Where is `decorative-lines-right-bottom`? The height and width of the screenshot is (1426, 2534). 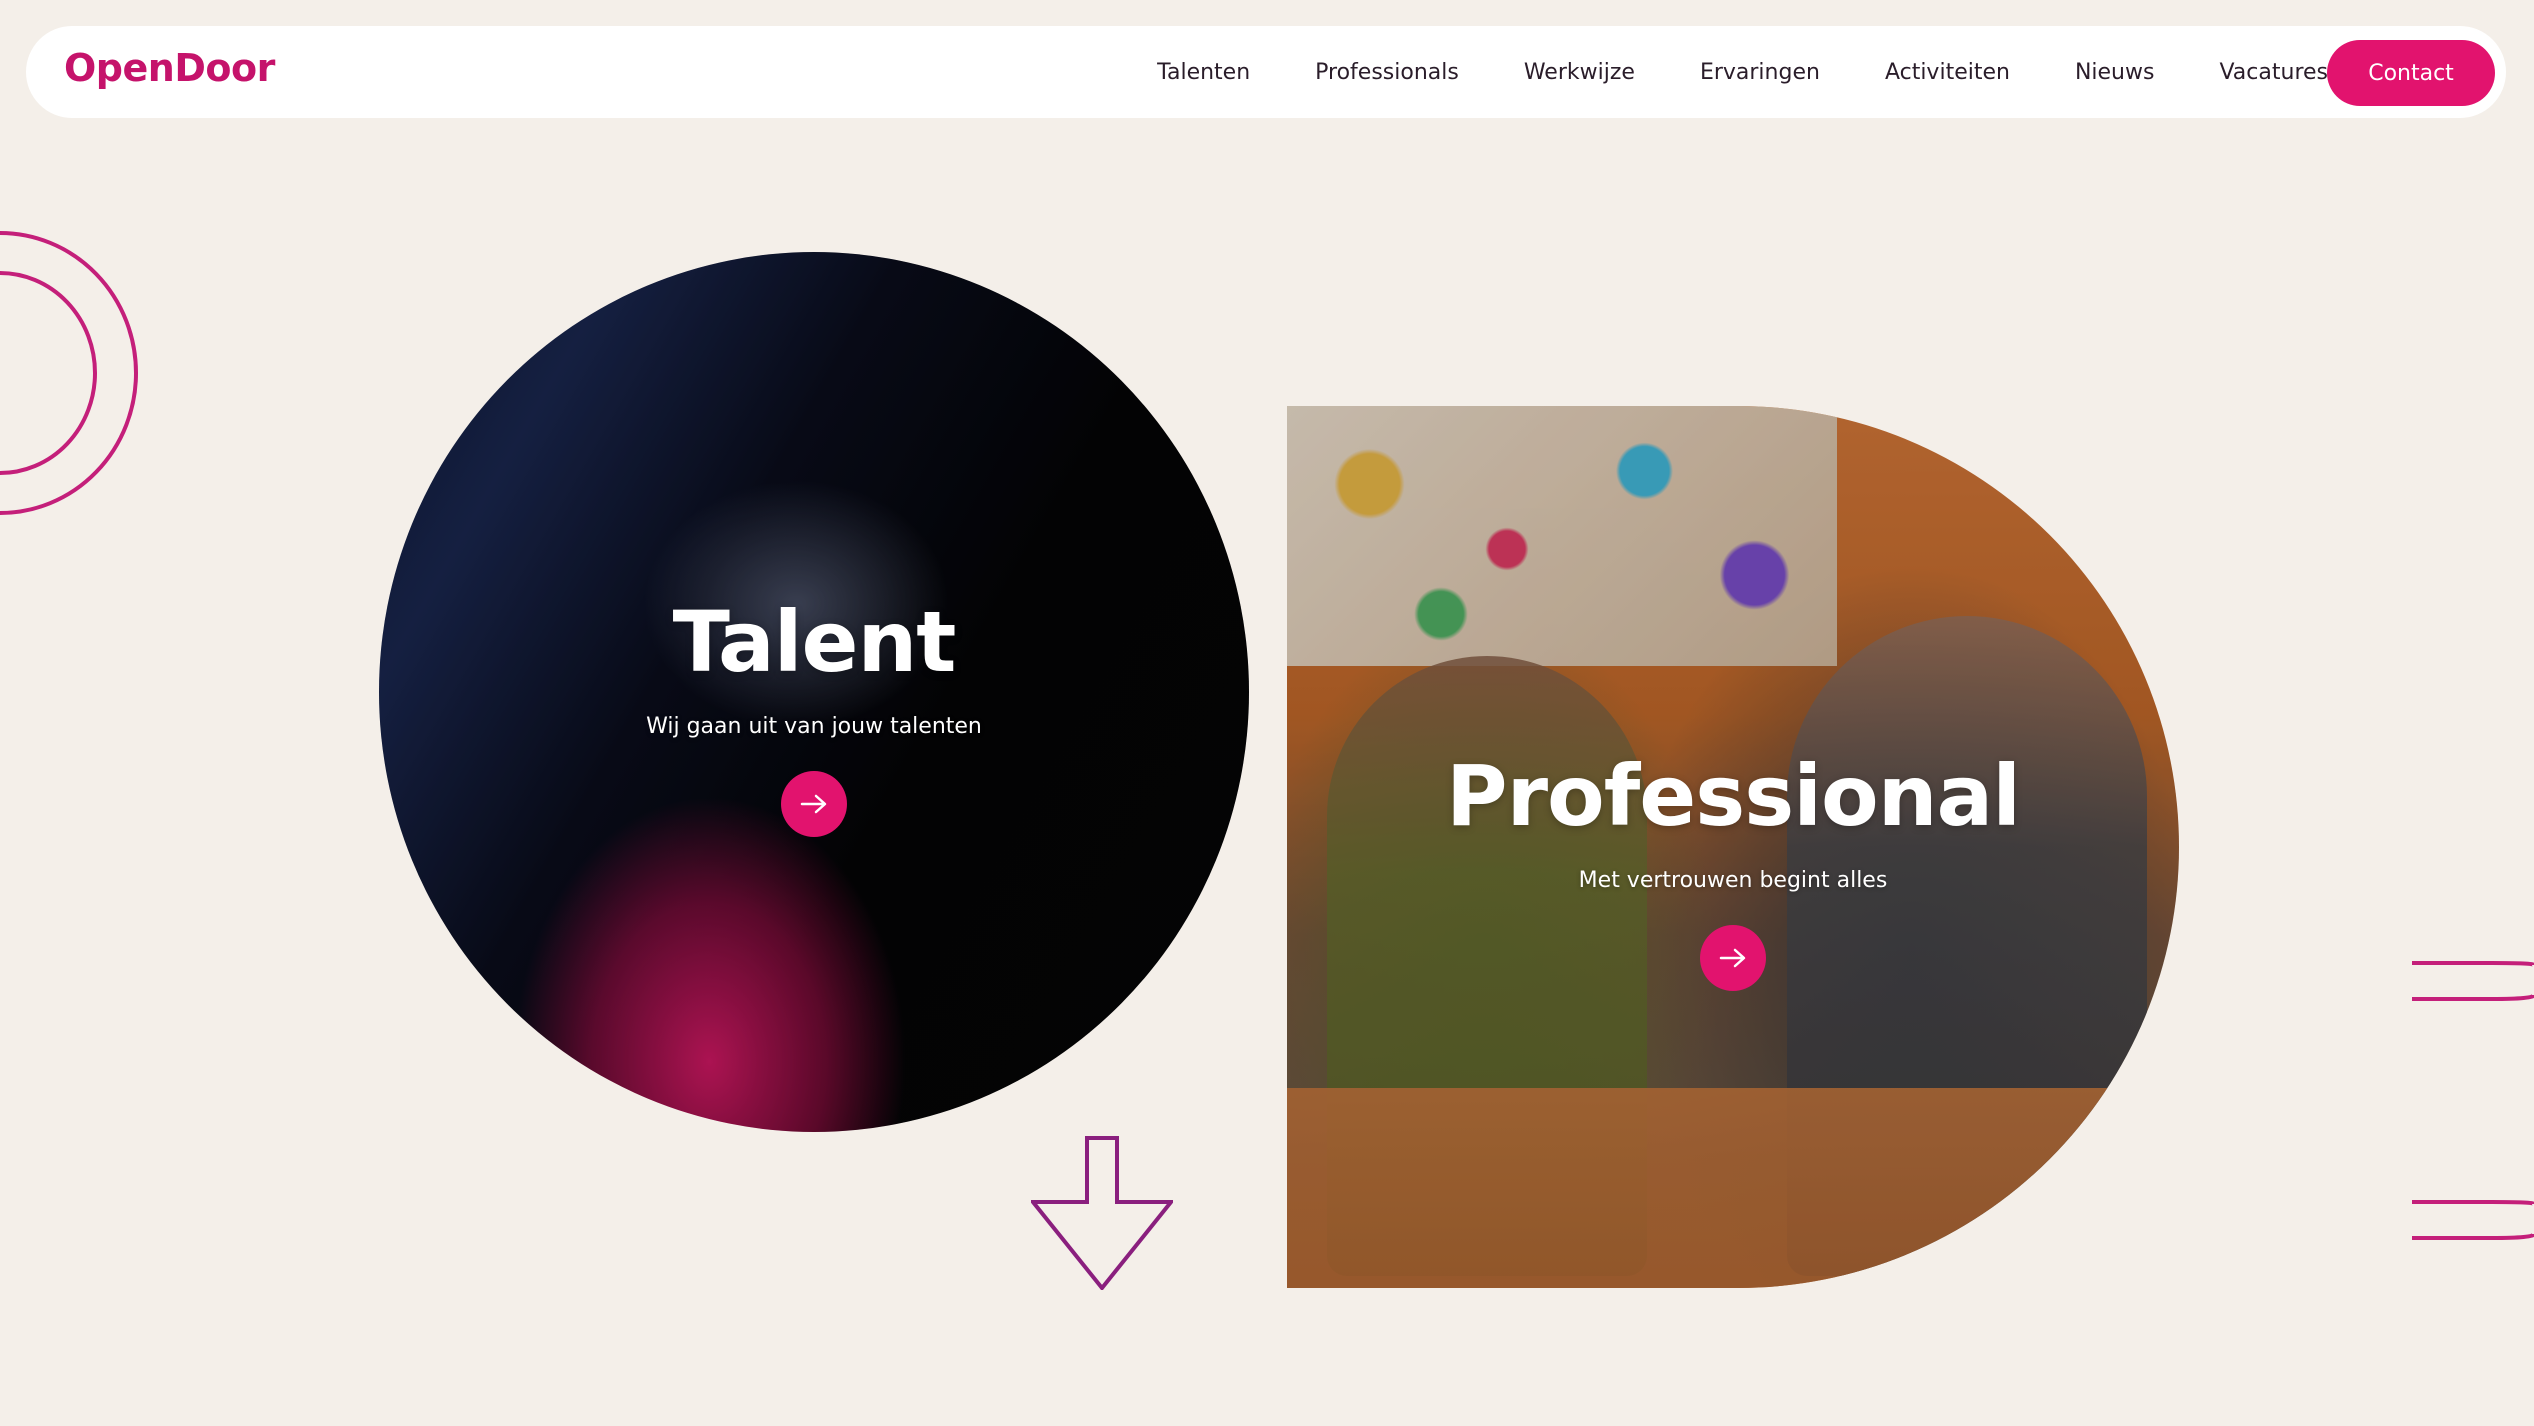 decorative-lines-right-bottom is located at coordinates (2473, 1220).